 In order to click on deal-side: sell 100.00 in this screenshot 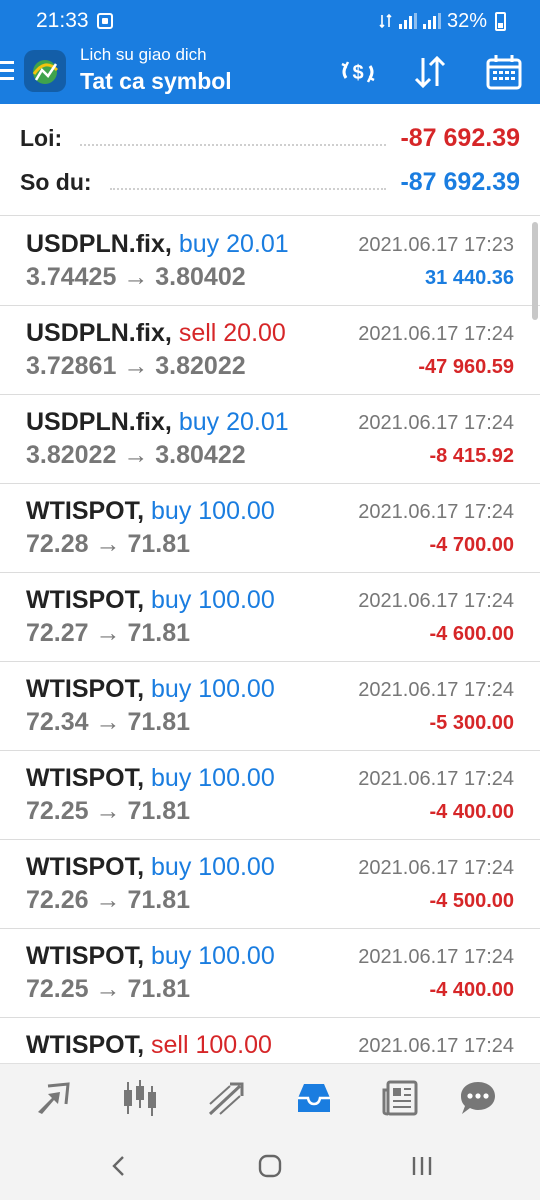, I will do `click(211, 1045)`.